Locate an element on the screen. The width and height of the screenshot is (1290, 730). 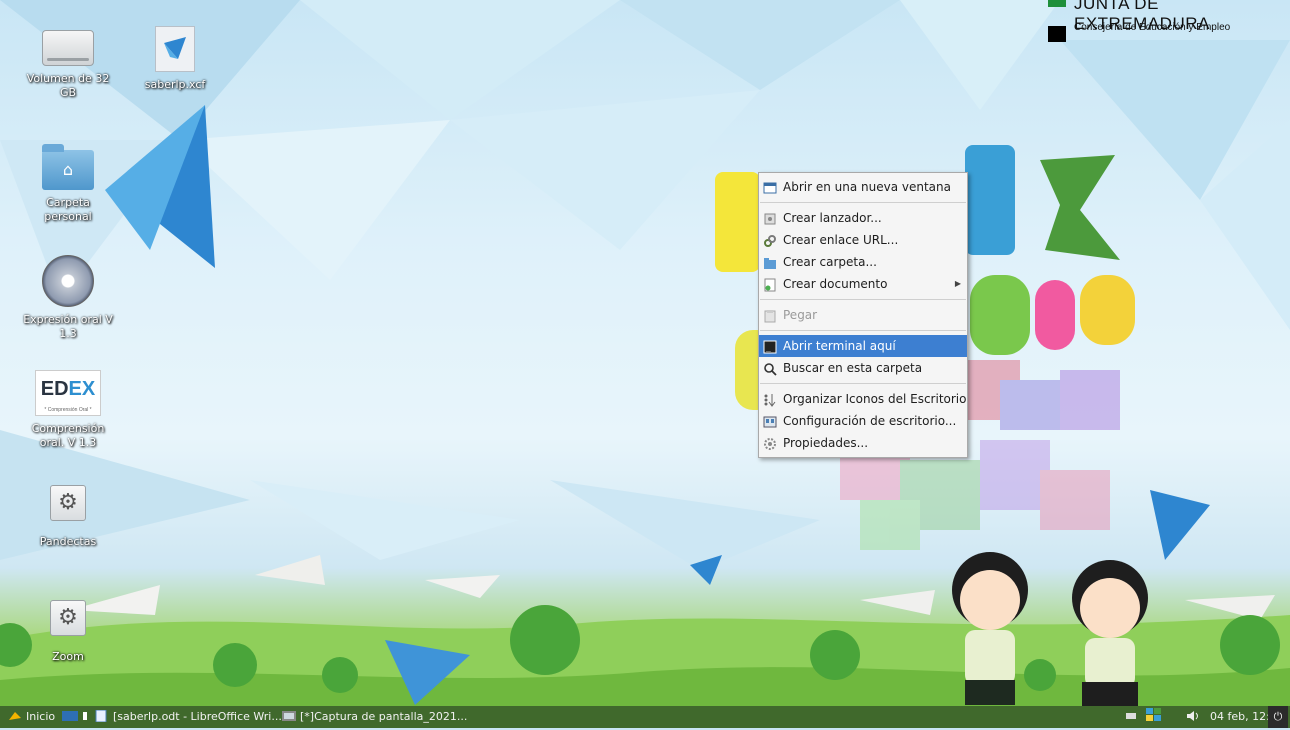
desktop-settings-icon is located at coordinates (770, 421).